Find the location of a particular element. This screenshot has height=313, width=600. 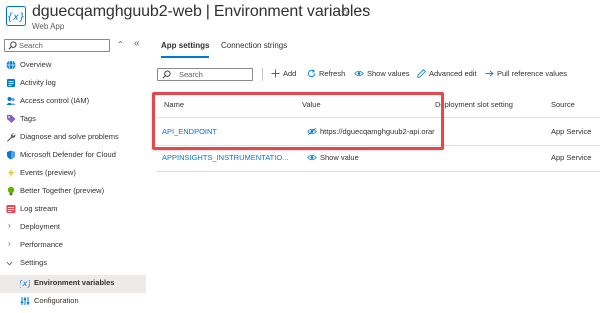

highlight-box is located at coordinates (298, 121).